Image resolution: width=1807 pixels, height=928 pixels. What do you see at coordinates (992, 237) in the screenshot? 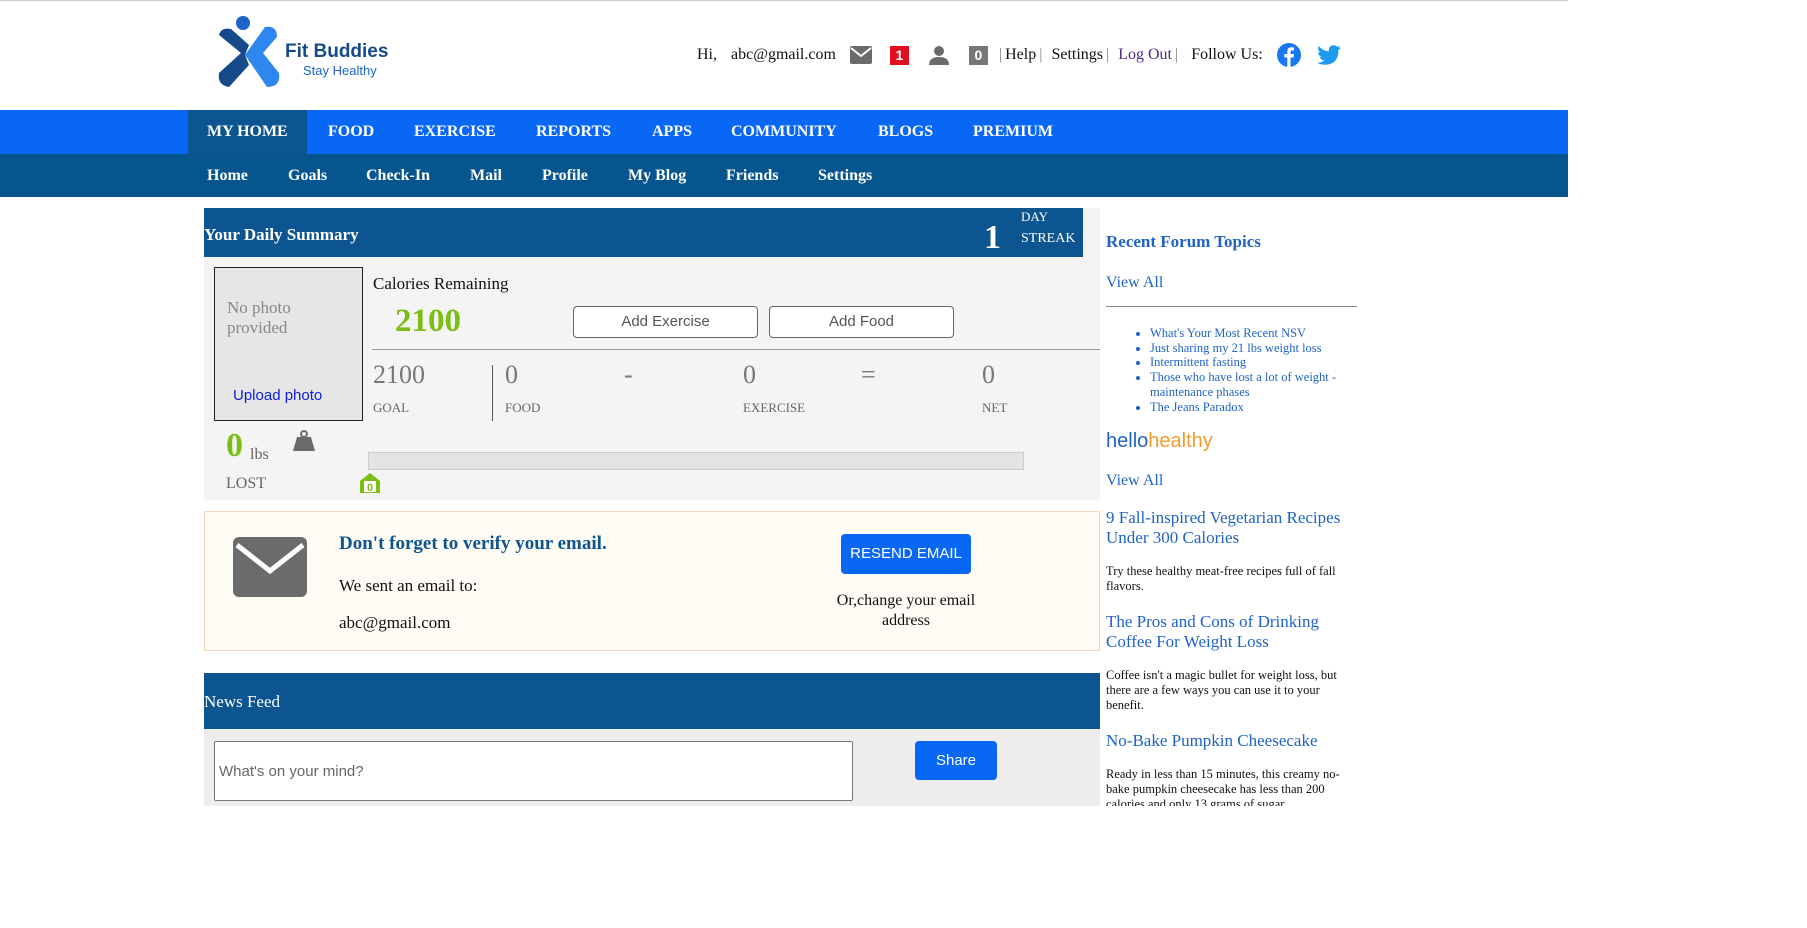
I see `streak-count: 1` at bounding box center [992, 237].